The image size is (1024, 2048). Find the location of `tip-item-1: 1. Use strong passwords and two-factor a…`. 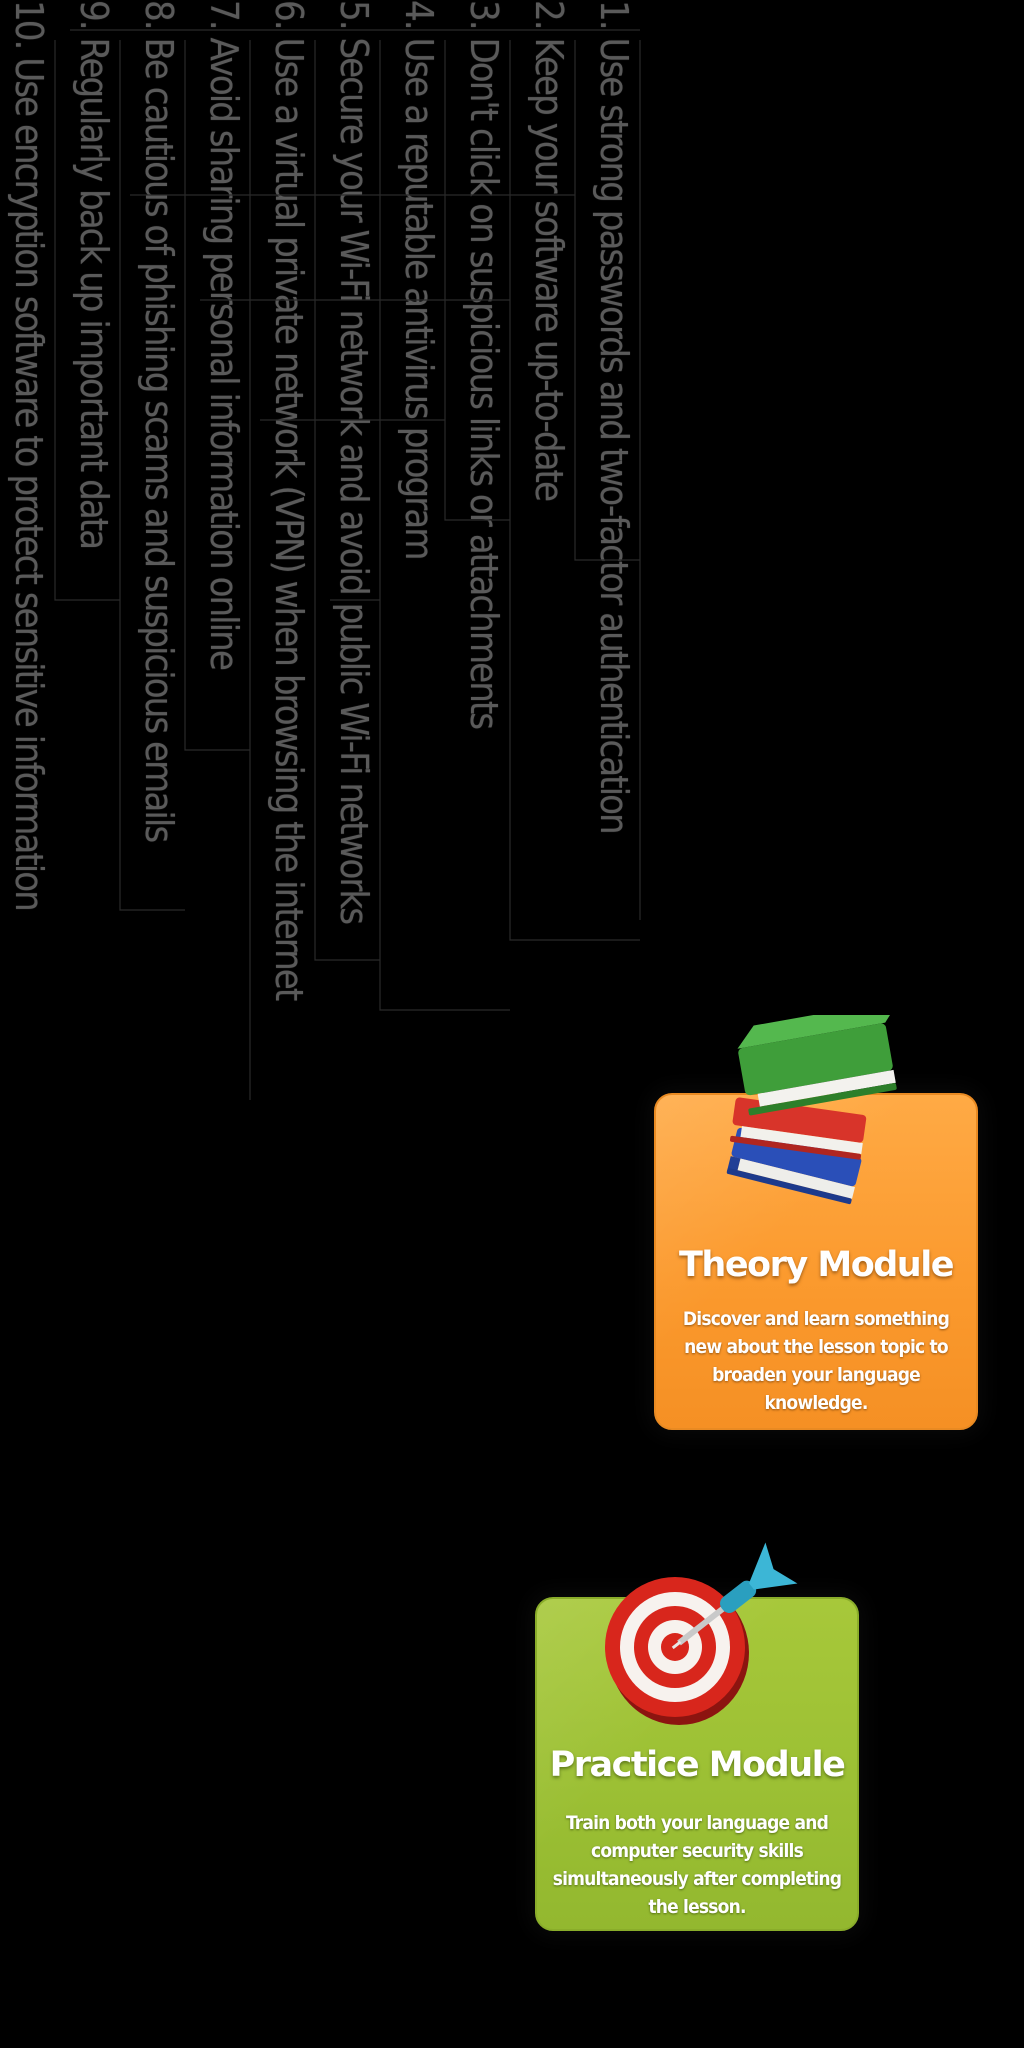

tip-item-1: 1. Use strong passwords and two-factor a… is located at coordinates (614, 416).